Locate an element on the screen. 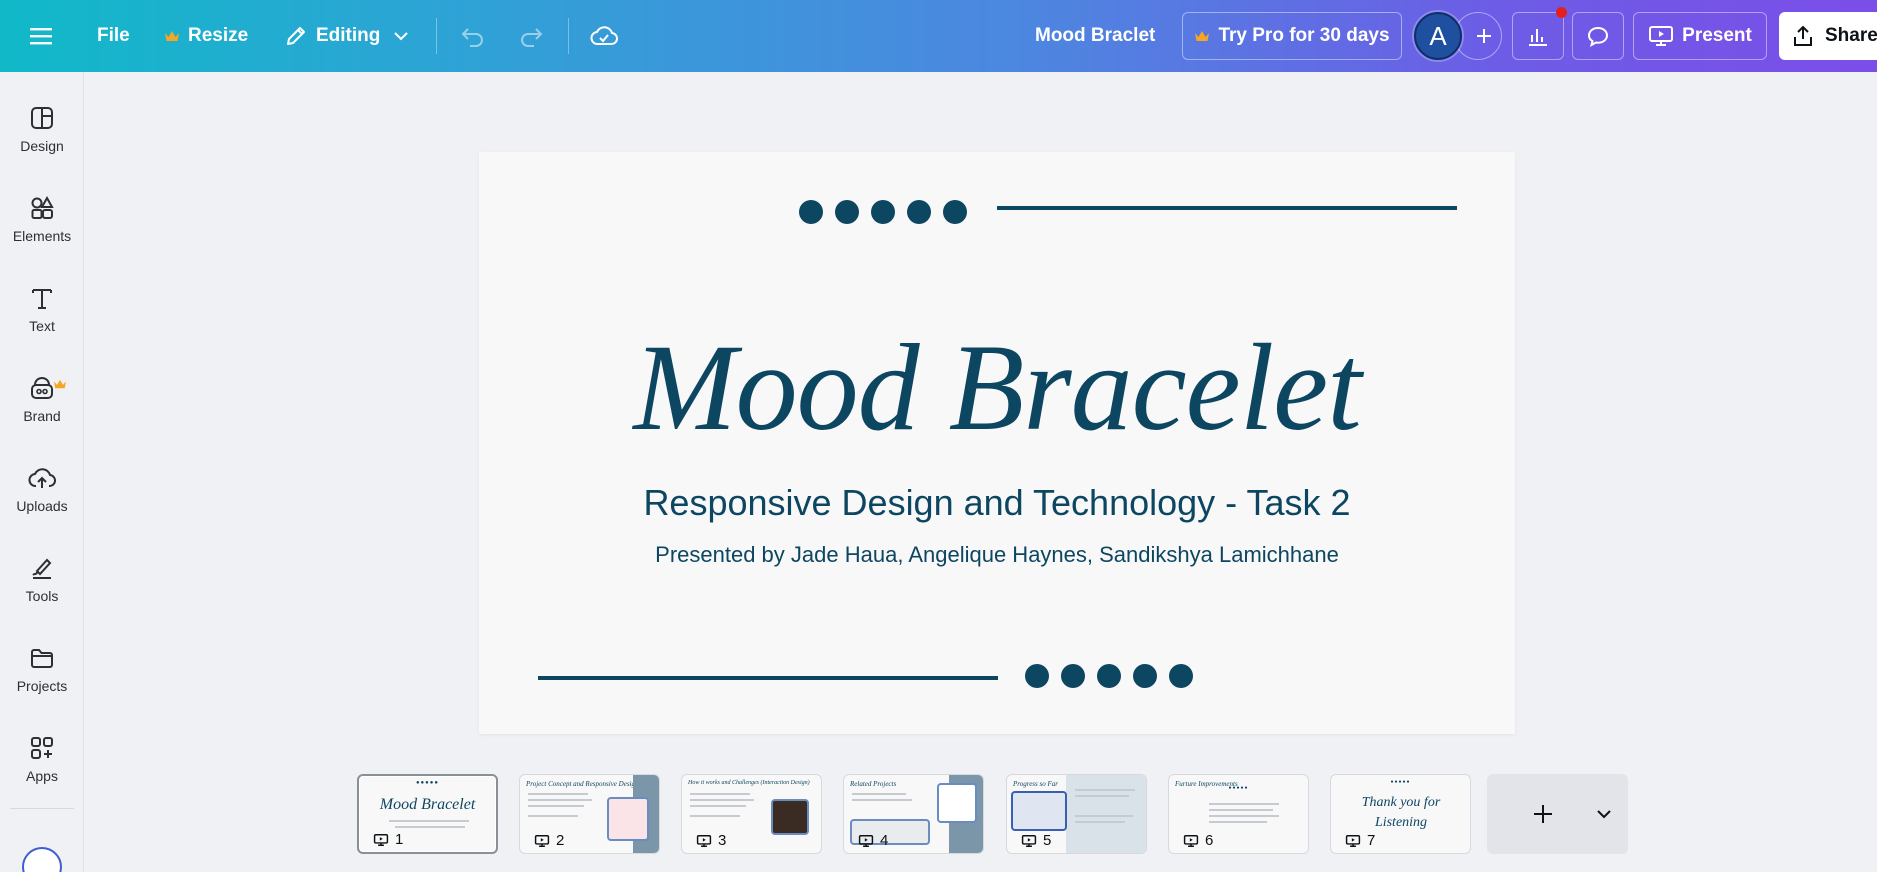 The image size is (1877, 872). thumbnail-number: 6 is located at coordinates (1198, 840).